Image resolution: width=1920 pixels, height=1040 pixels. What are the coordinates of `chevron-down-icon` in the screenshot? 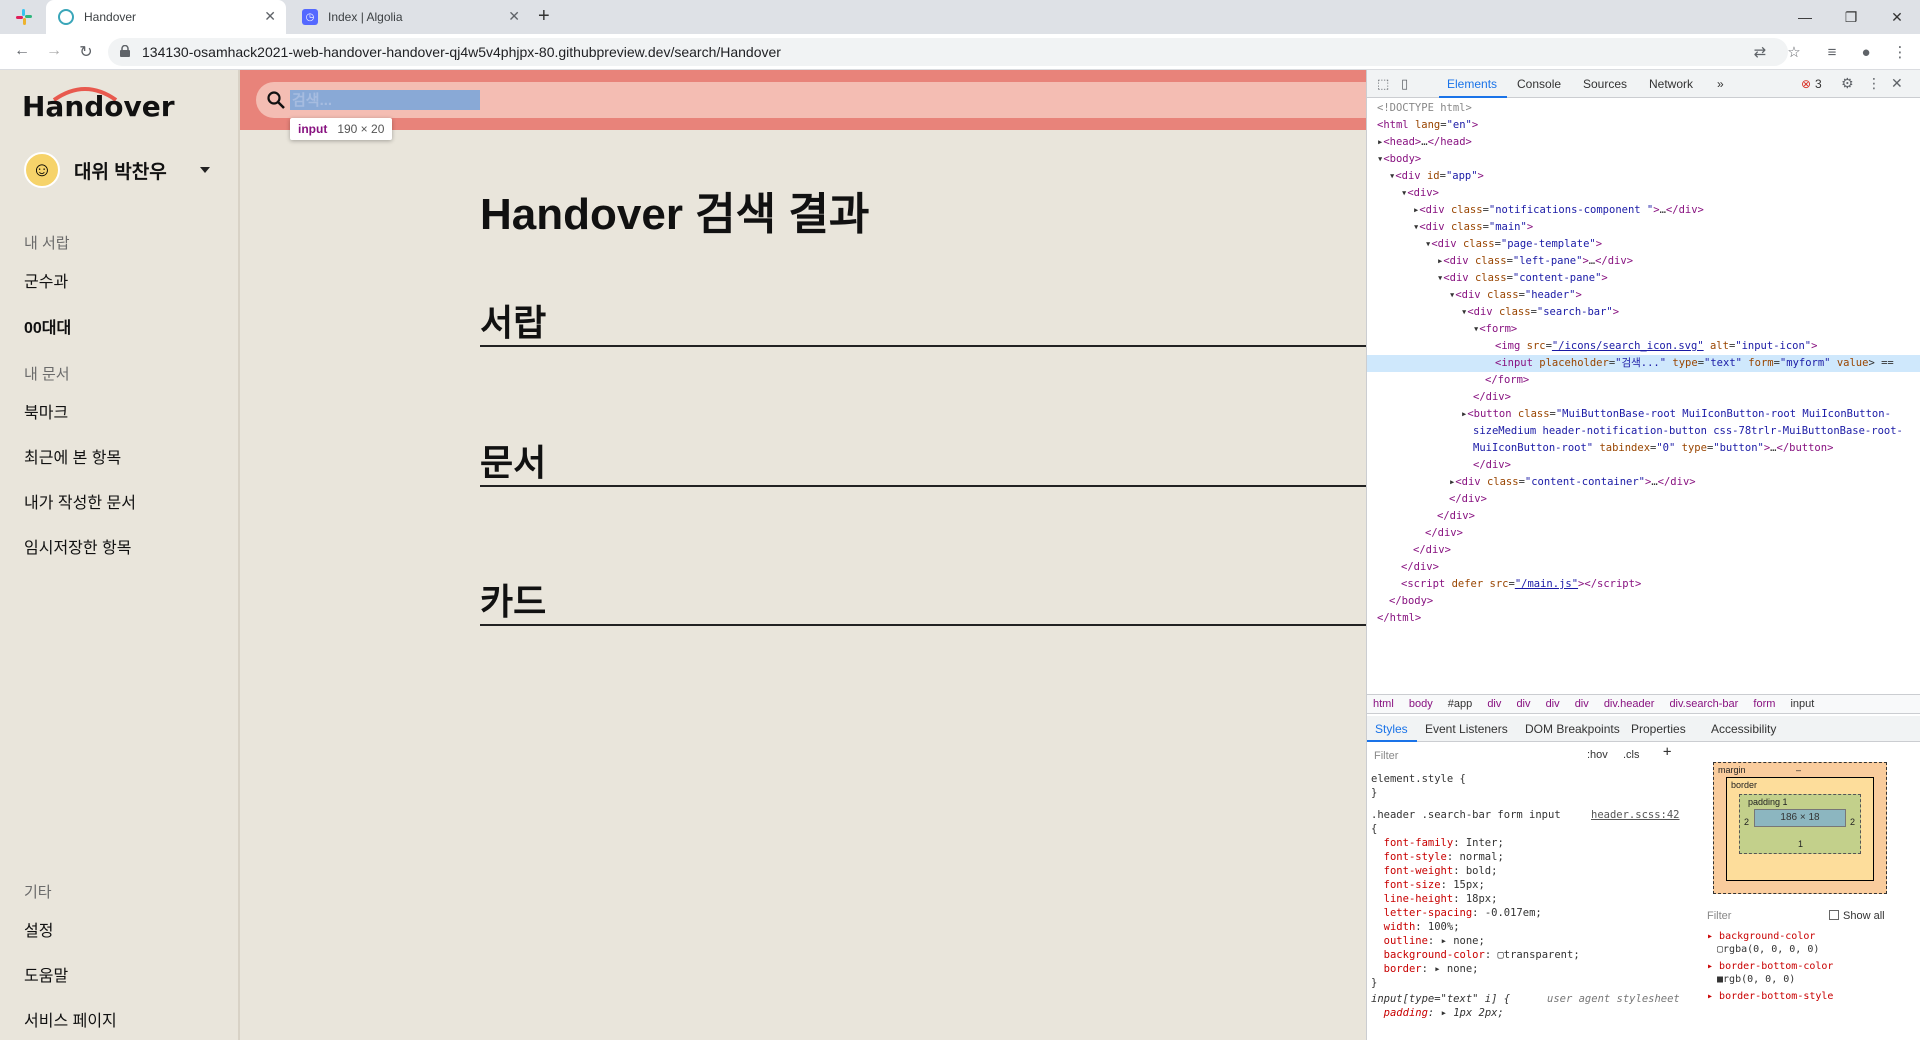 It's located at (205, 170).